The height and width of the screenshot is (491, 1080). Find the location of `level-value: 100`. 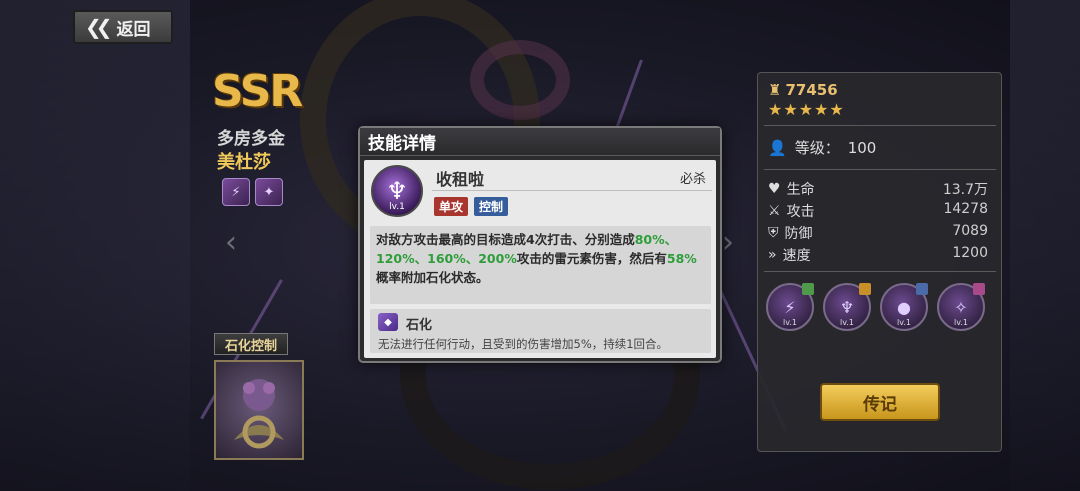

level-value: 100 is located at coordinates (862, 147).